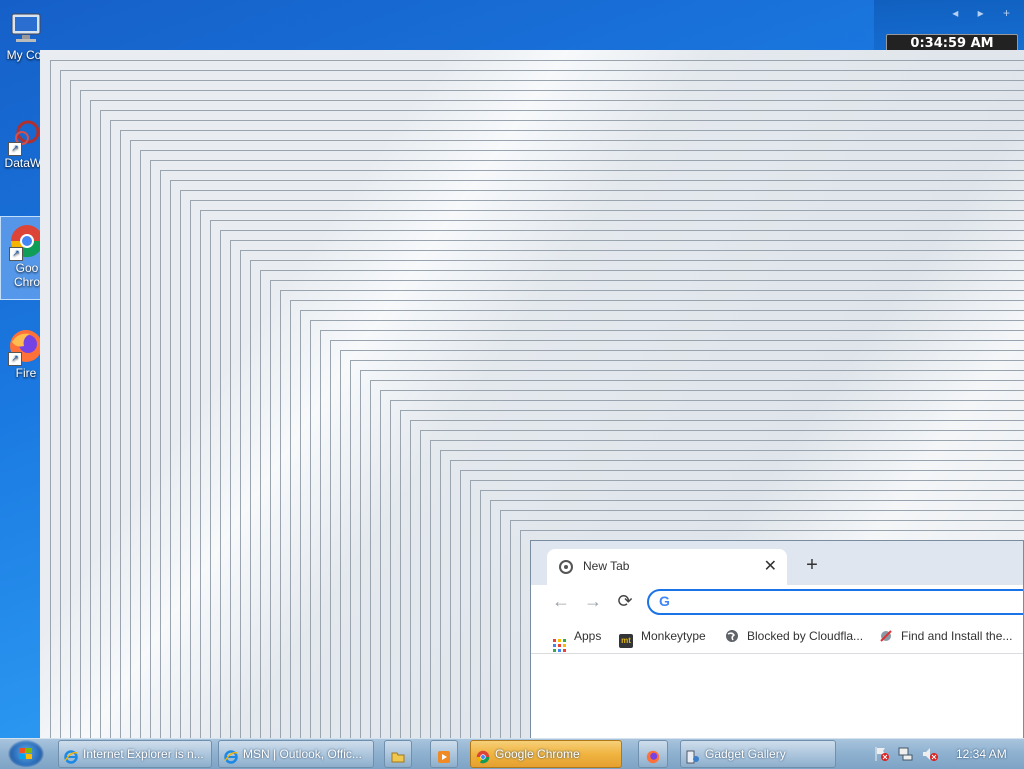 This screenshot has height=769, width=1024. Describe the element at coordinates (882, 754) in the screenshot. I see `action-center-flag-icon` at that location.